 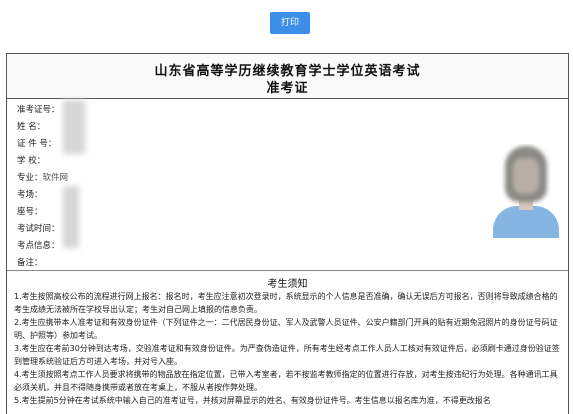 I want to click on field-name: 姓 名：, so click(x=31, y=126).